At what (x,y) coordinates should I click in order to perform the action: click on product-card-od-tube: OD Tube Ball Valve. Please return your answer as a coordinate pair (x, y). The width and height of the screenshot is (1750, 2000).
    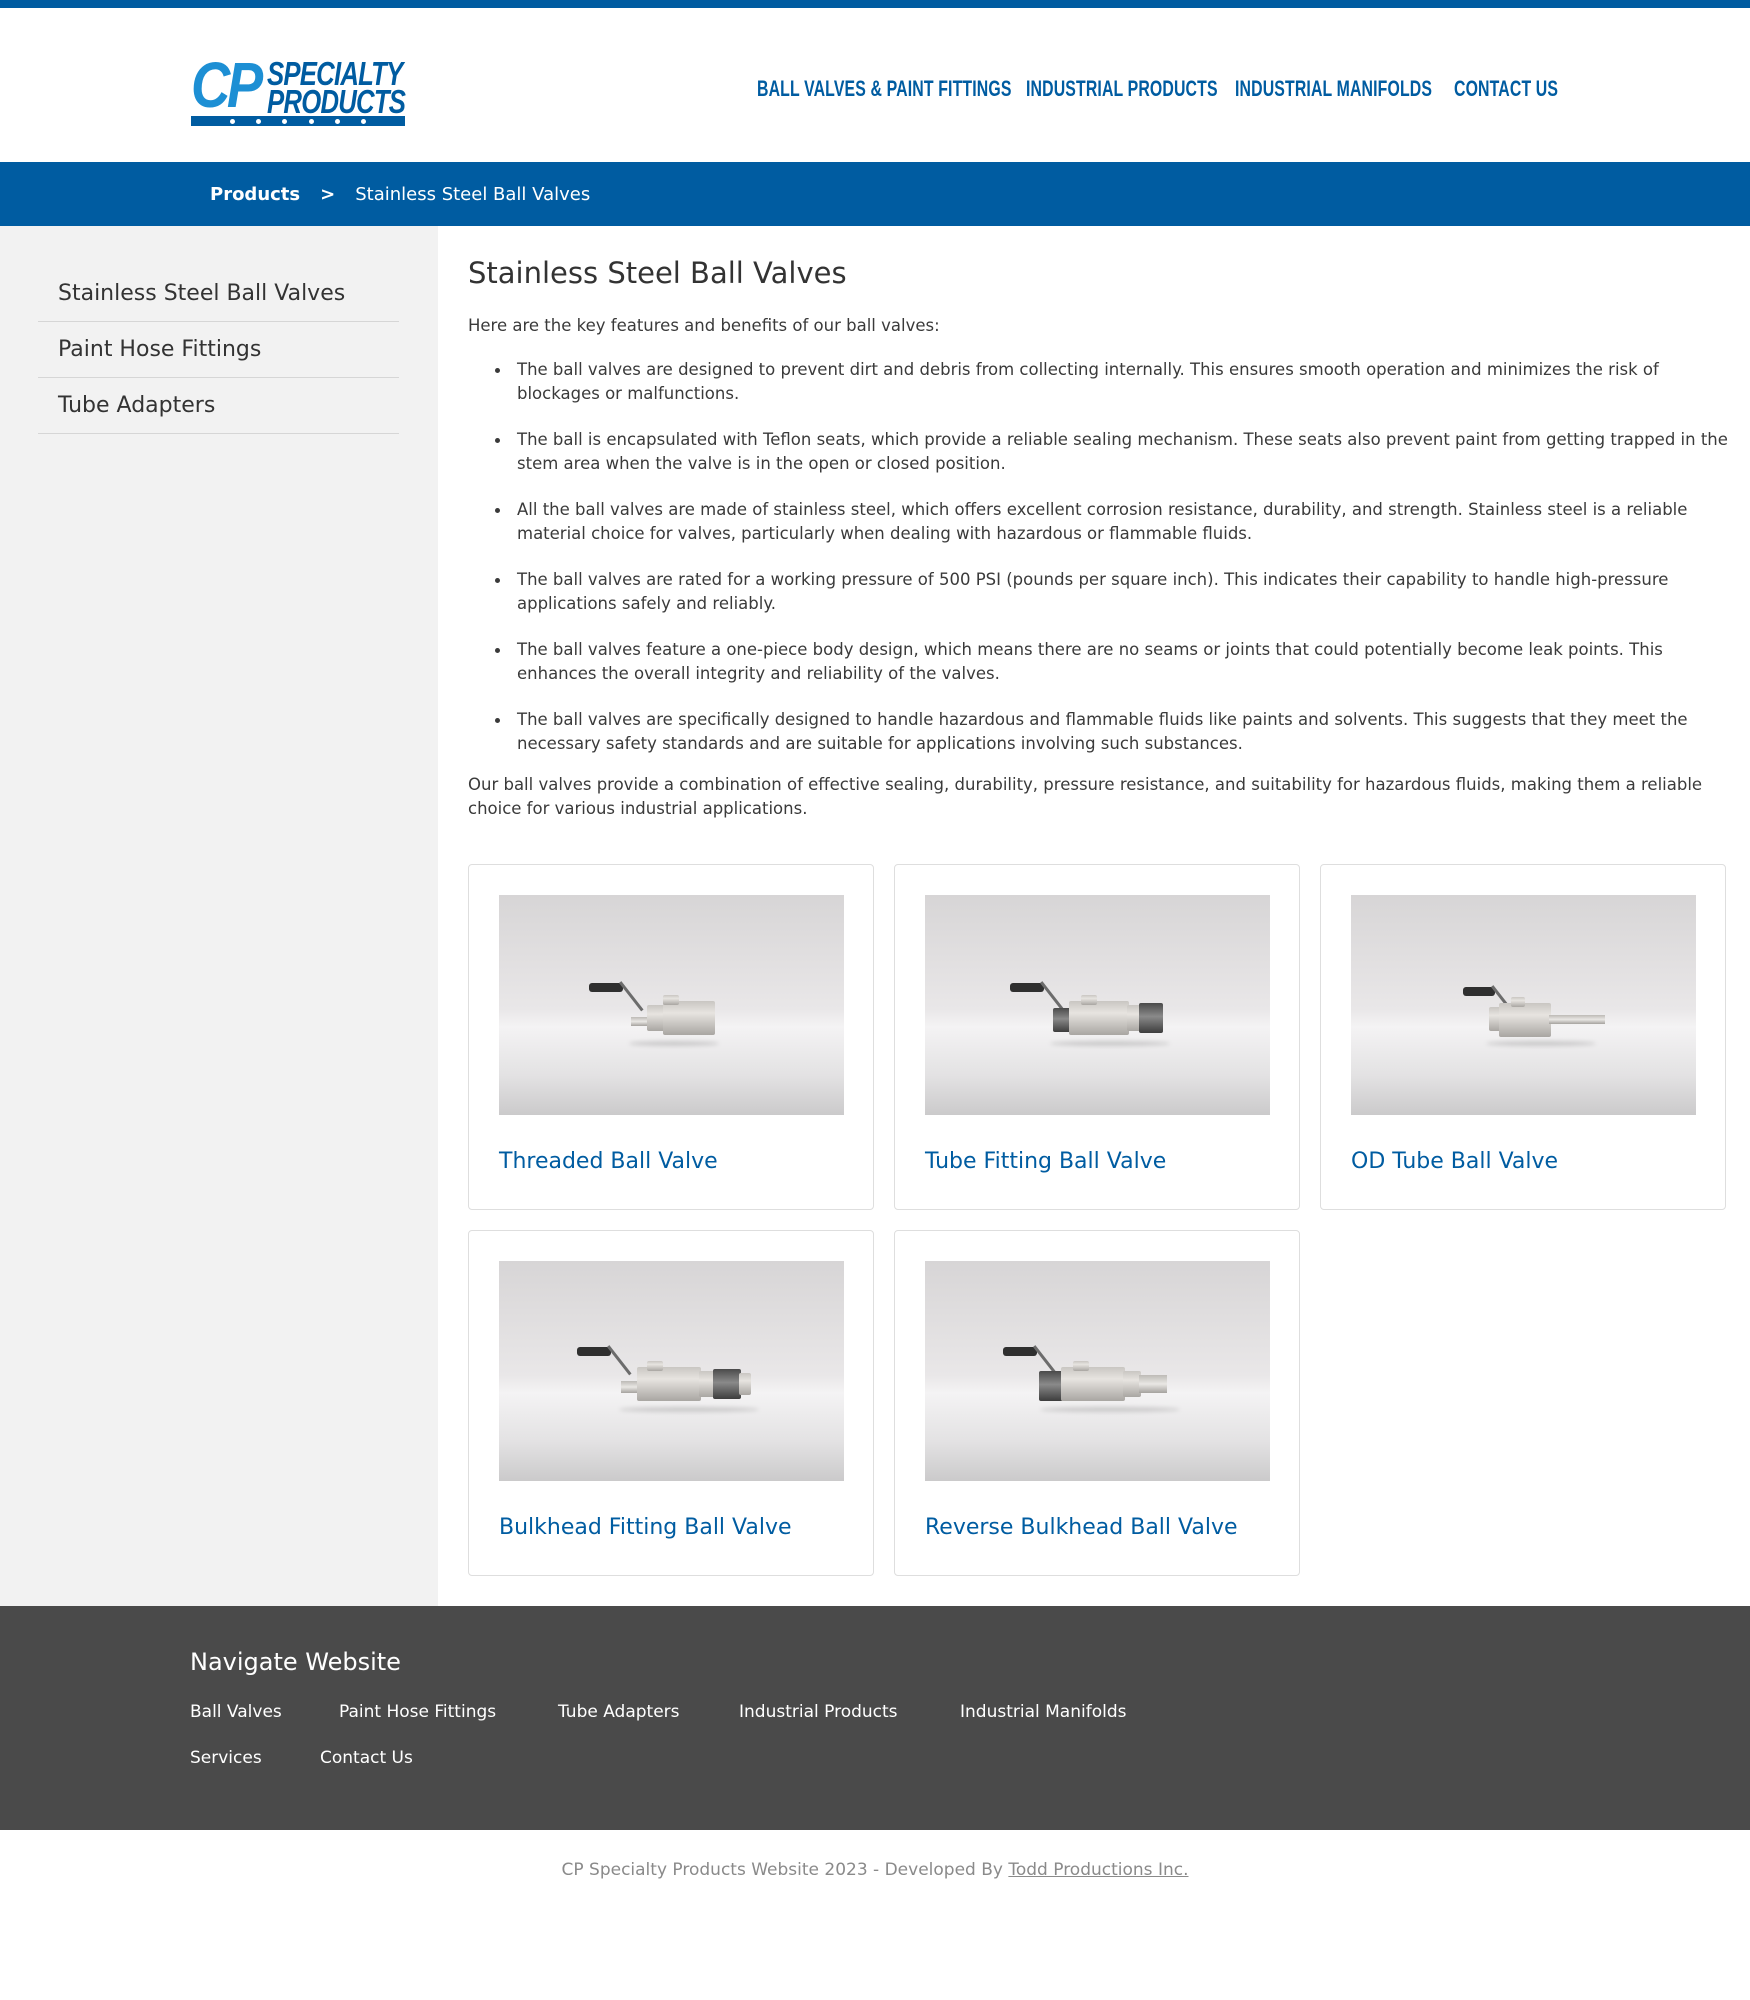
    Looking at the image, I should click on (1523, 1037).